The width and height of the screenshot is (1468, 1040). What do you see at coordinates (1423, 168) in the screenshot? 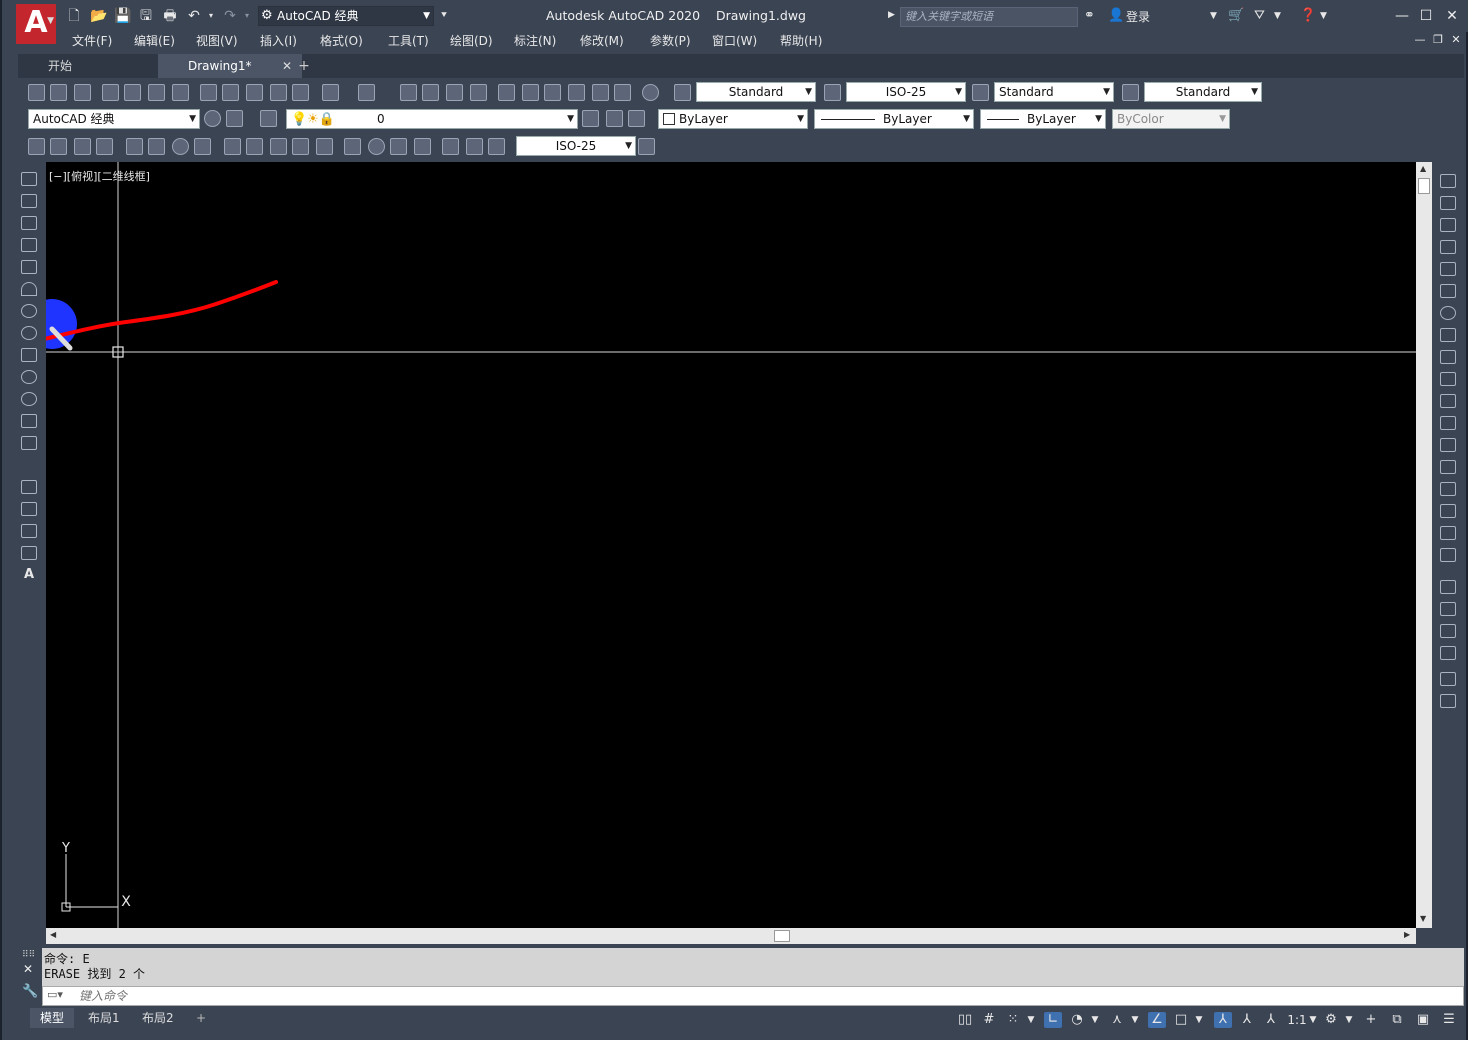
I see `scroll-up-icon: ▲` at bounding box center [1423, 168].